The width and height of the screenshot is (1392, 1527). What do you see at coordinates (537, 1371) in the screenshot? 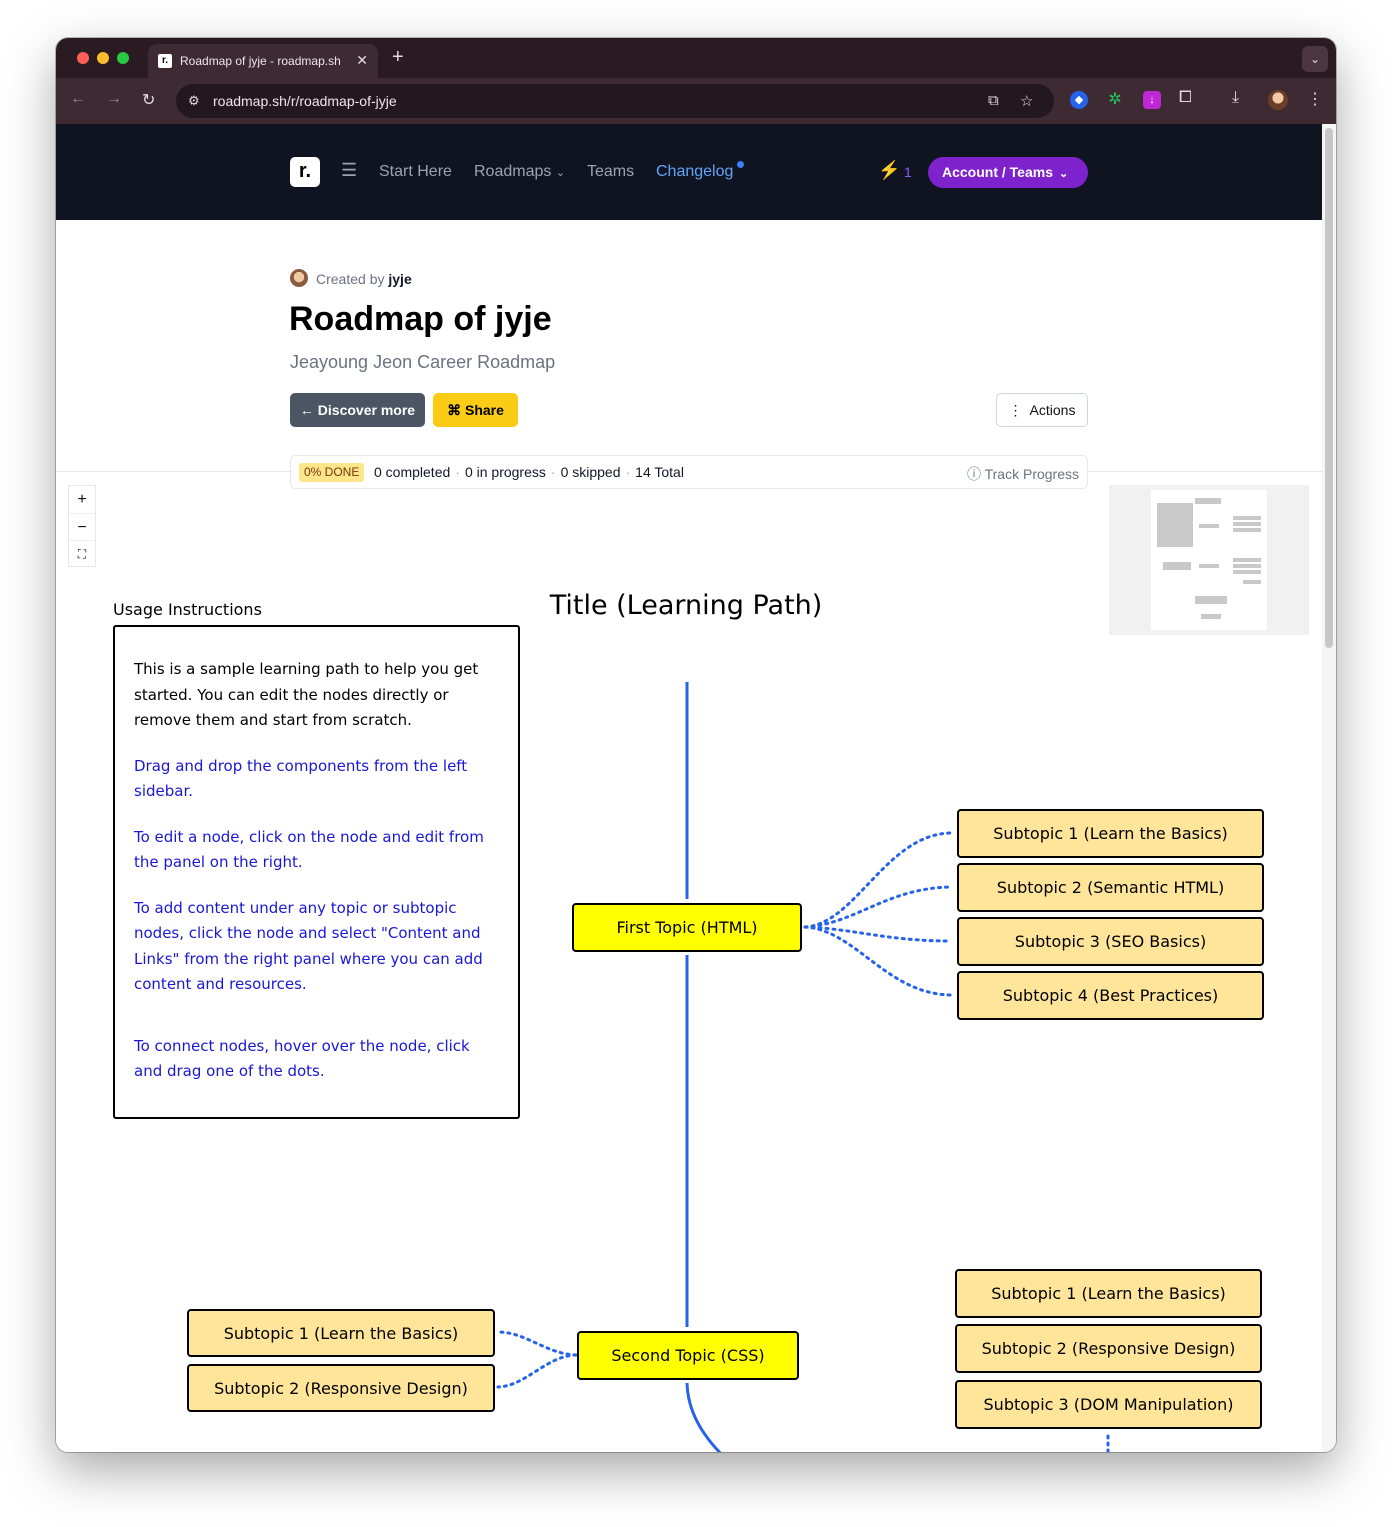
I see `edge-topic2-leftsub2` at bounding box center [537, 1371].